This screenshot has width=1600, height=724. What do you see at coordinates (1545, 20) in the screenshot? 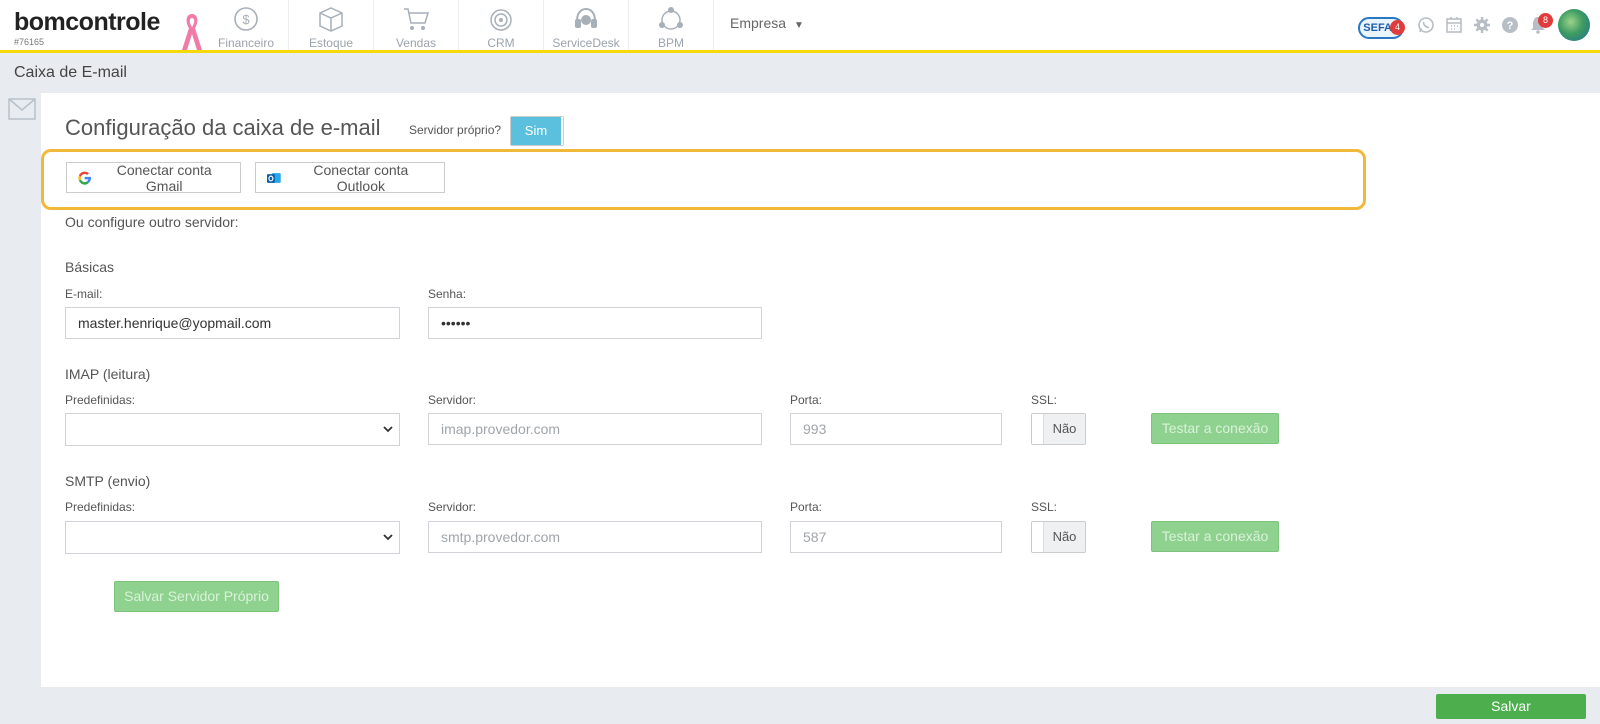
I see `notifications-badge: 8` at bounding box center [1545, 20].